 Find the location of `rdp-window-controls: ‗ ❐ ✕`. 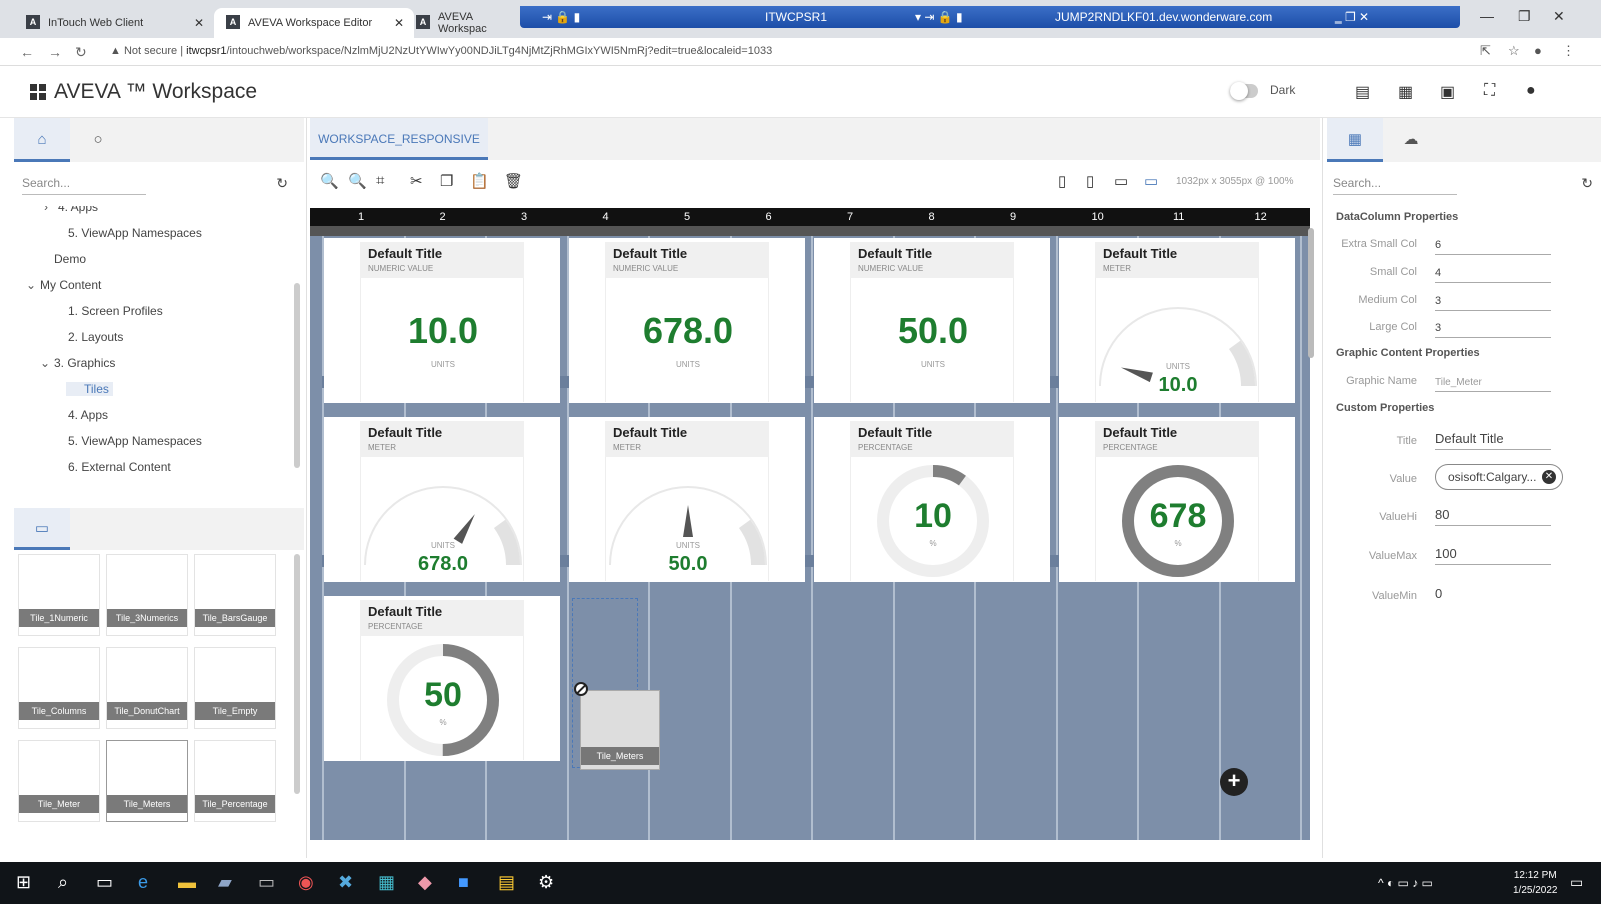

rdp-window-controls: ‗ ❐ ✕ is located at coordinates (1352, 17).